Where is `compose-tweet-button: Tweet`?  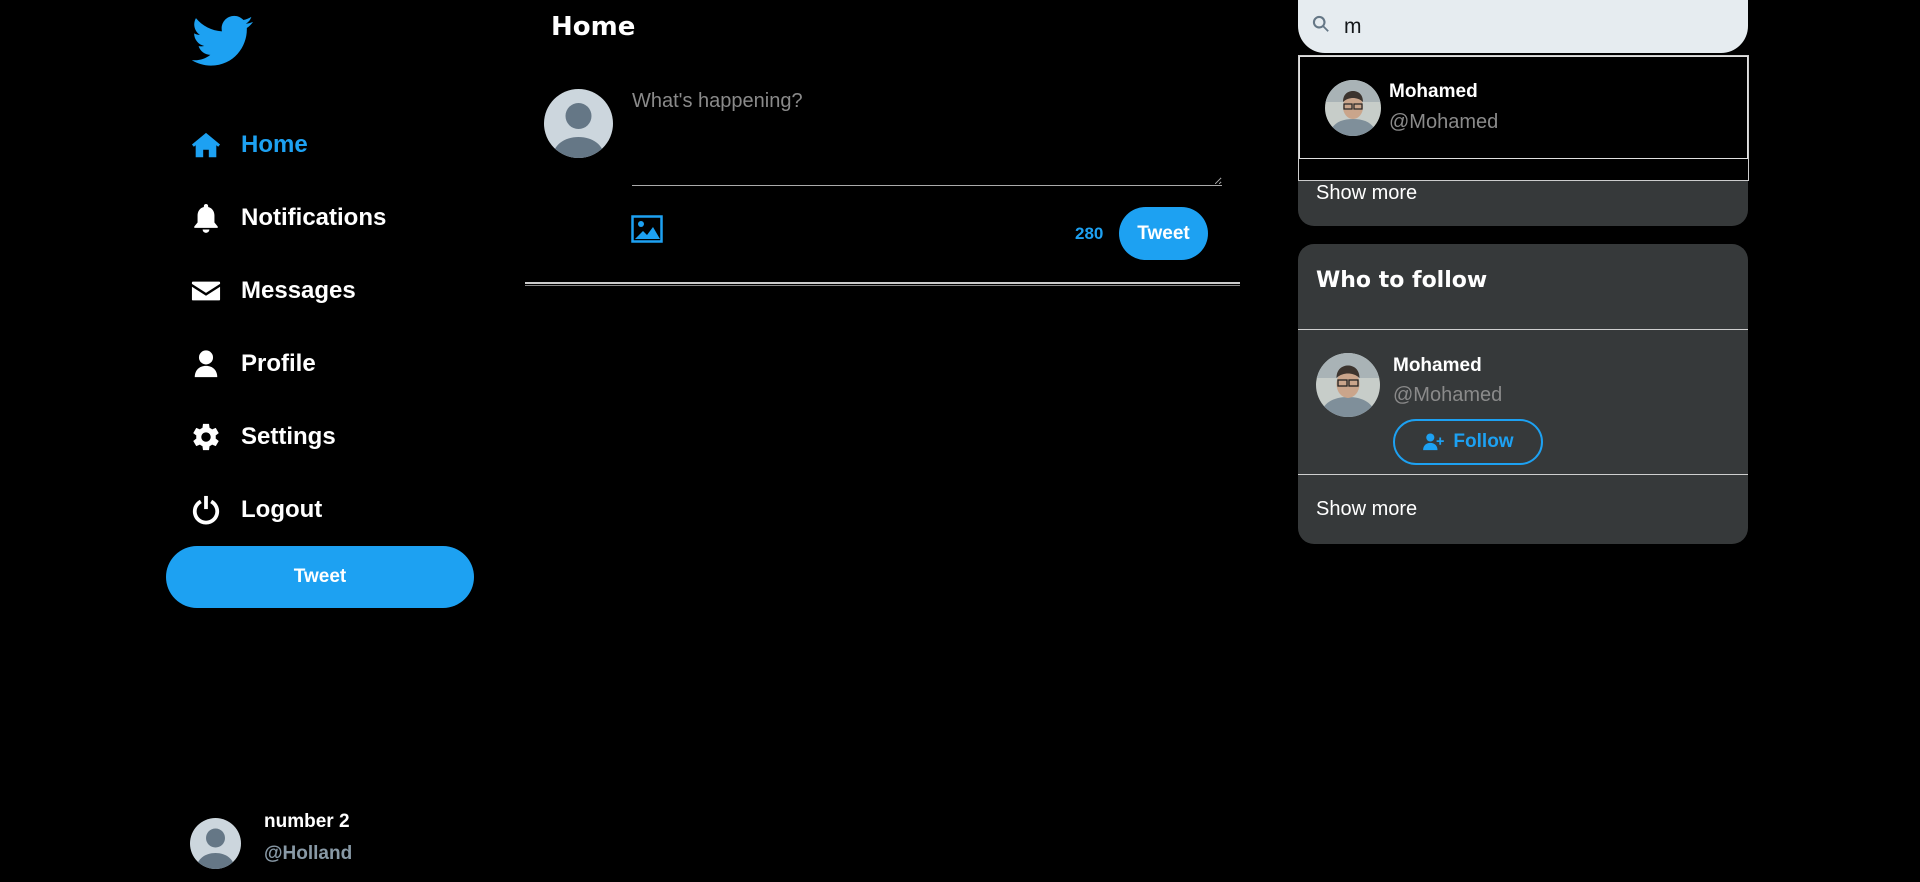
compose-tweet-button: Tweet is located at coordinates (1163, 233).